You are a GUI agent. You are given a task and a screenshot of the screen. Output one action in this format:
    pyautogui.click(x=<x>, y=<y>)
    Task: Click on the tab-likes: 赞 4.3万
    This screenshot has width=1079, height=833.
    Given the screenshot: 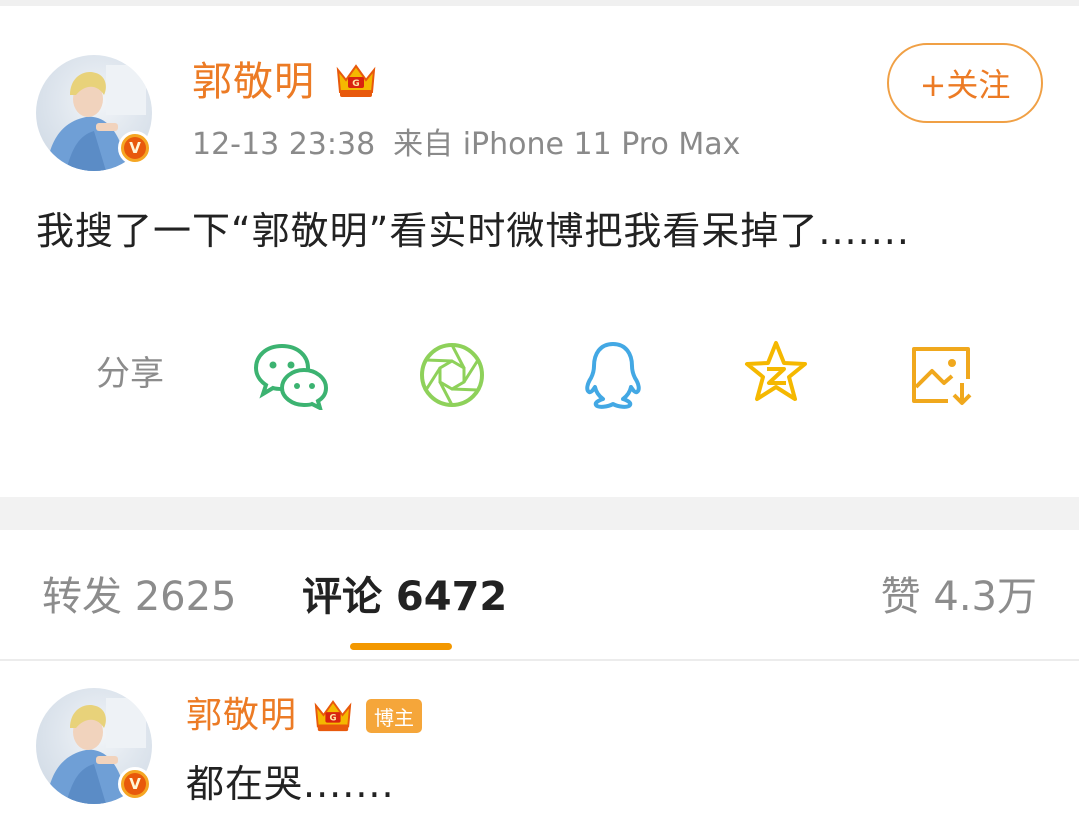 What is the action you would take?
    pyautogui.click(x=959, y=597)
    